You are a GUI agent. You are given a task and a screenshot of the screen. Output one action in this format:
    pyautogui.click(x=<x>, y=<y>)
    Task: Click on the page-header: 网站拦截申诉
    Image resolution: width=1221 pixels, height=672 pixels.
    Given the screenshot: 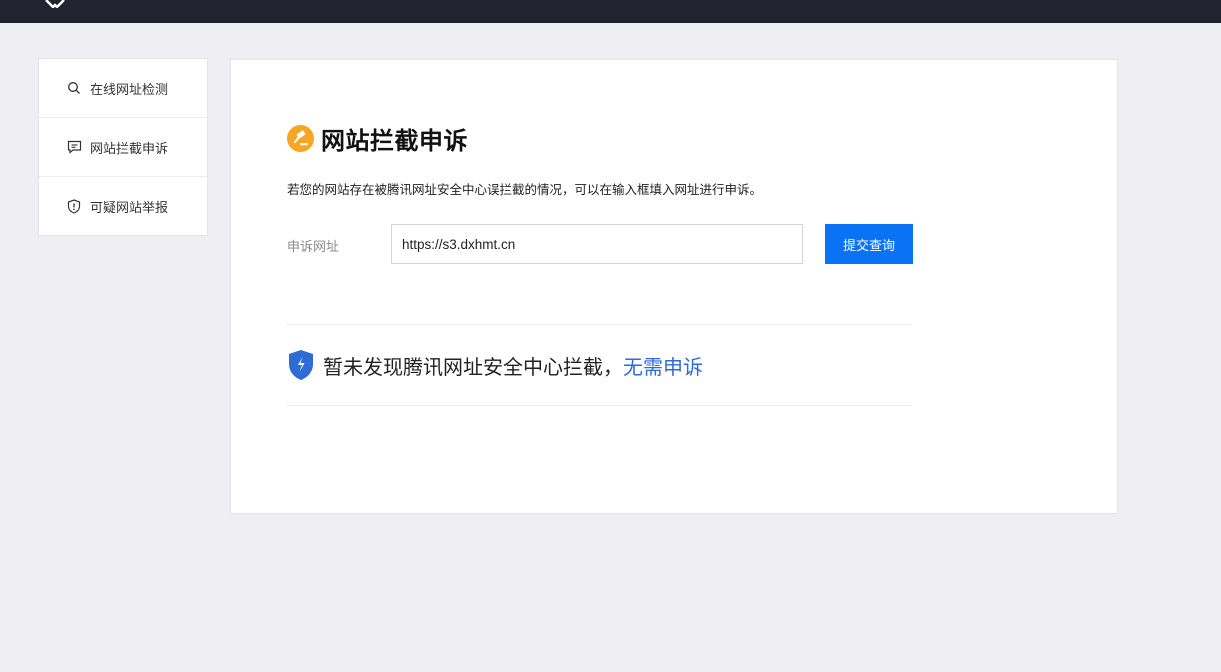 What is the action you would take?
    pyautogui.click(x=377, y=138)
    